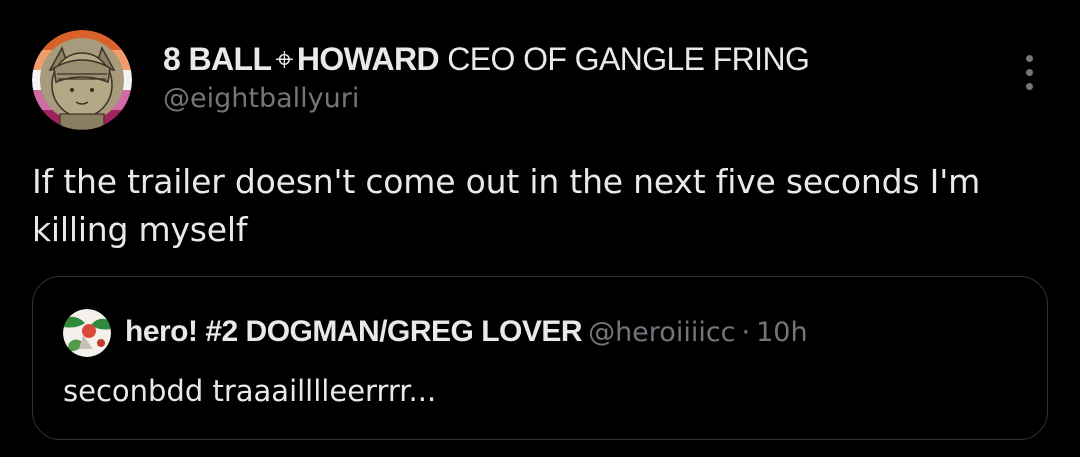 The width and height of the screenshot is (1080, 457). I want to click on author-display-name: 8 BALL ⌖ HOWARD CEO OF GANGLE FRING, so click(486, 59).